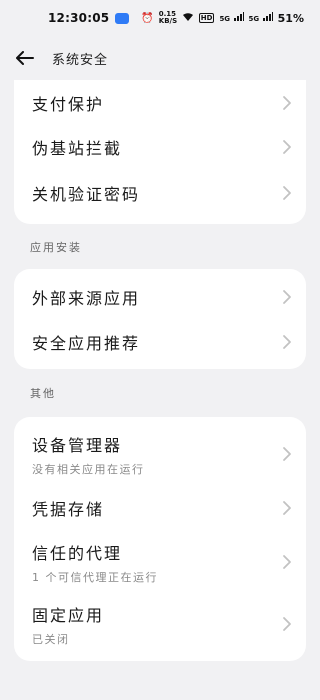  What do you see at coordinates (188, 18) in the screenshot?
I see `wifi-icon` at bounding box center [188, 18].